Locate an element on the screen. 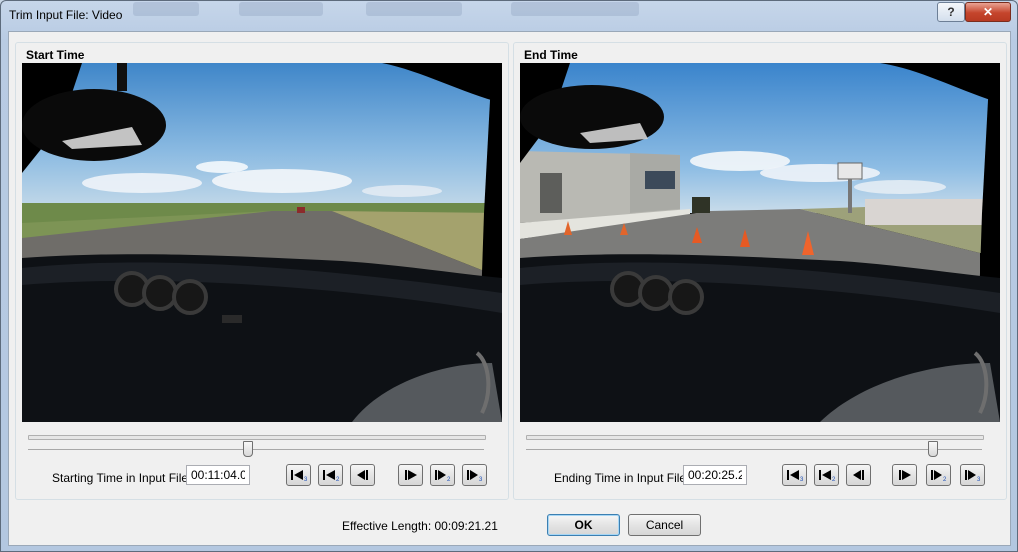  help-icon: ? is located at coordinates (951, 12).